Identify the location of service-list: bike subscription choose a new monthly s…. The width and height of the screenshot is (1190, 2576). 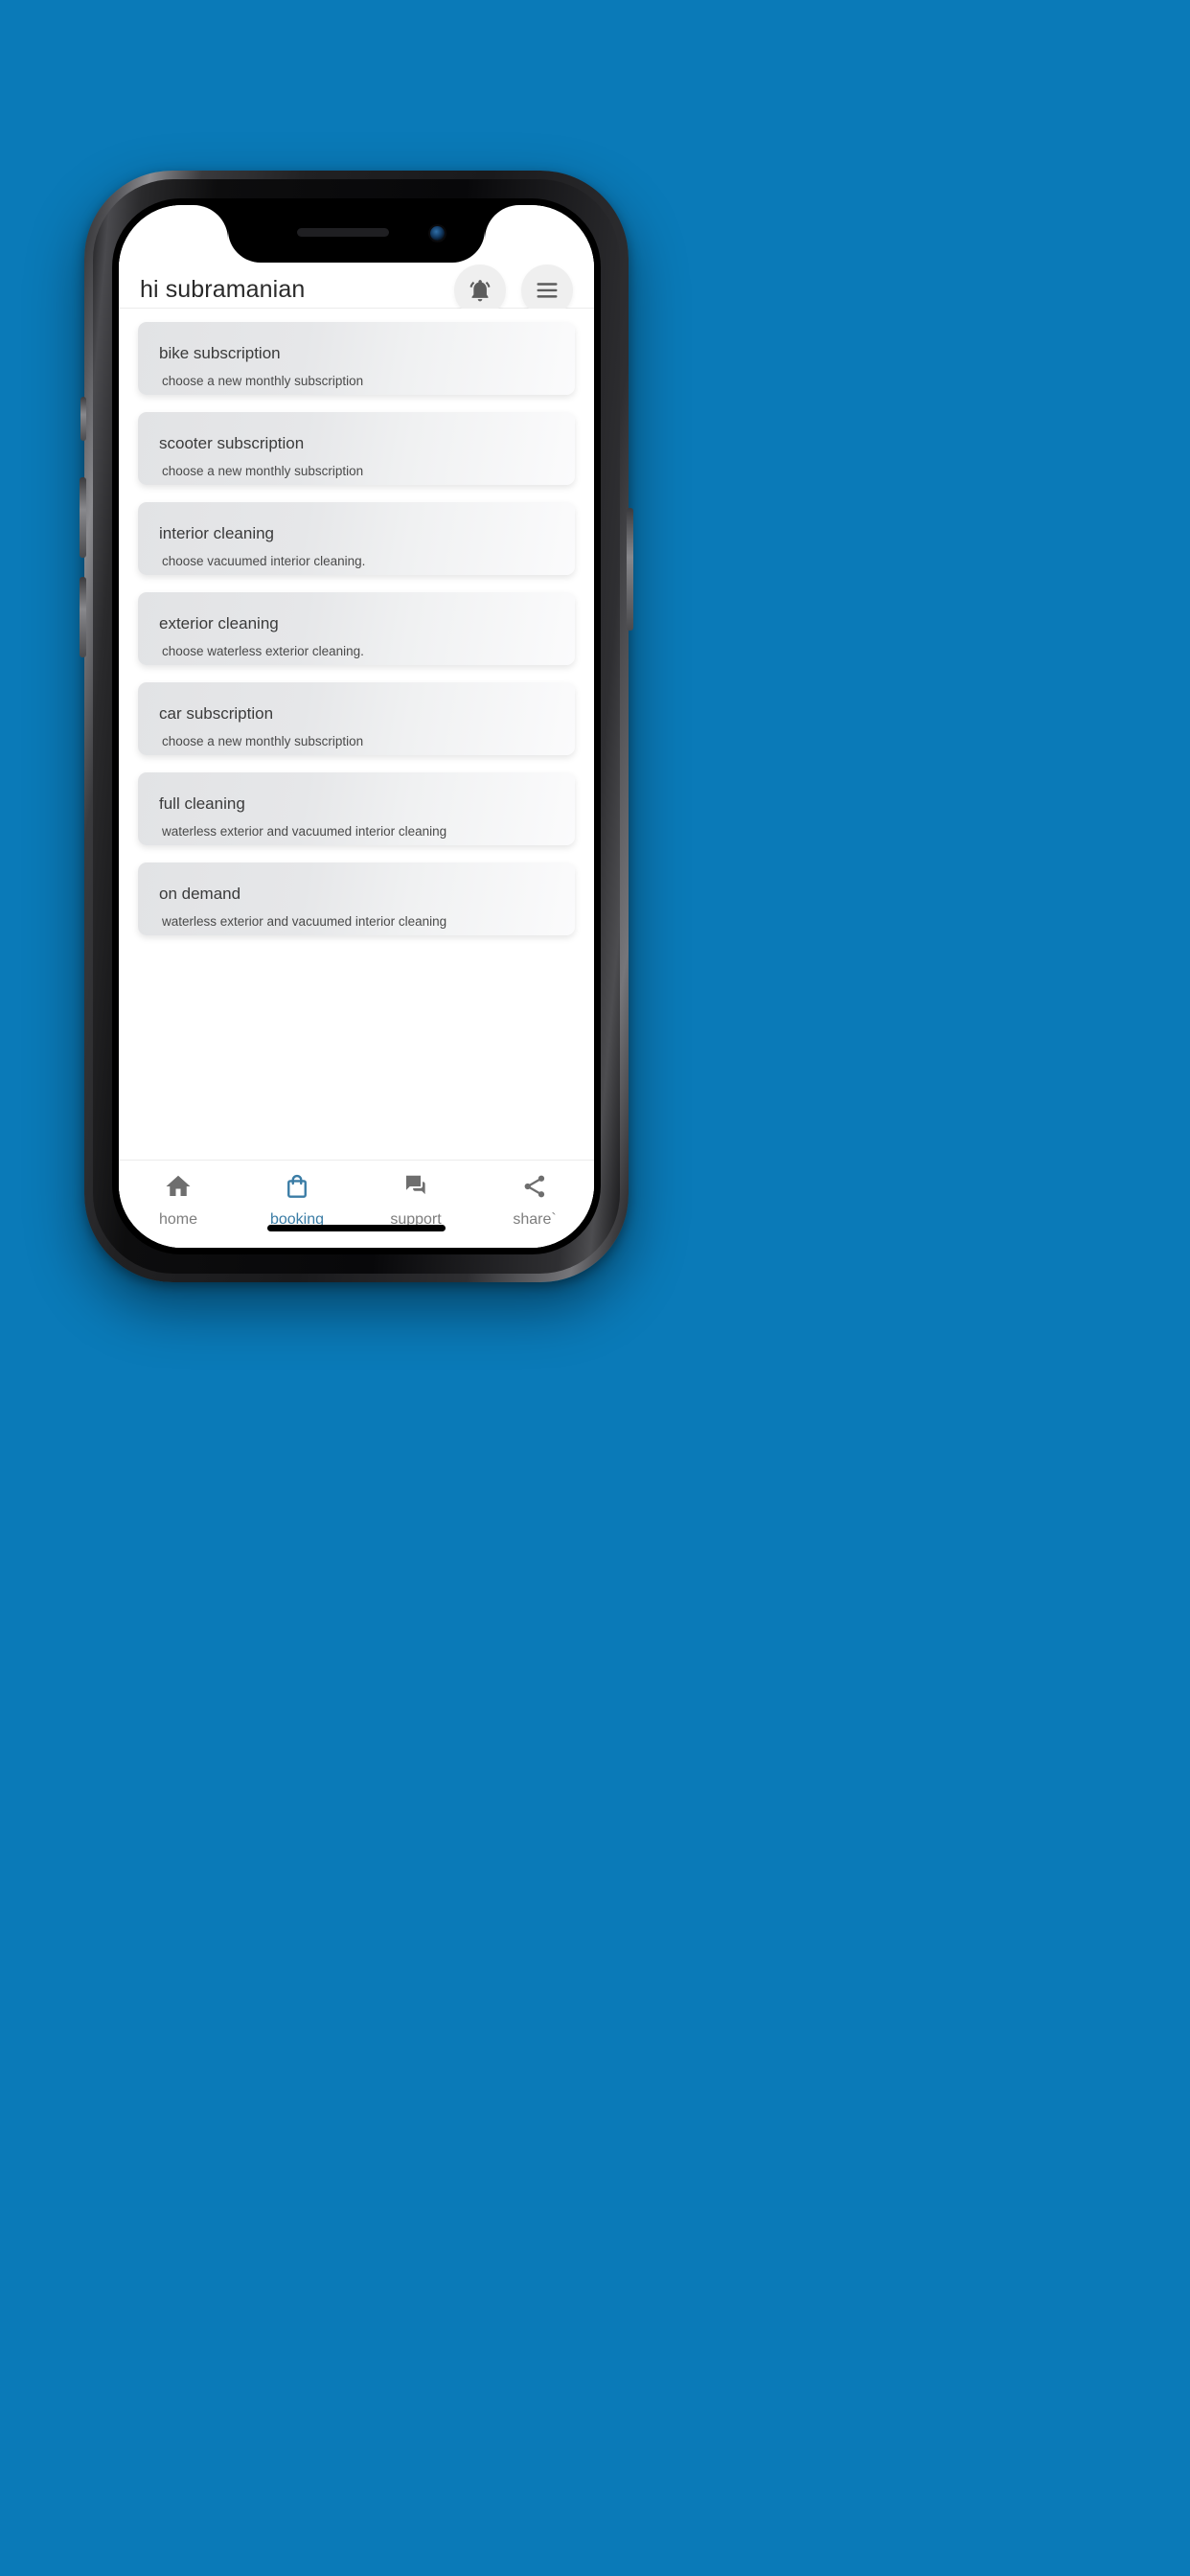
(357, 734).